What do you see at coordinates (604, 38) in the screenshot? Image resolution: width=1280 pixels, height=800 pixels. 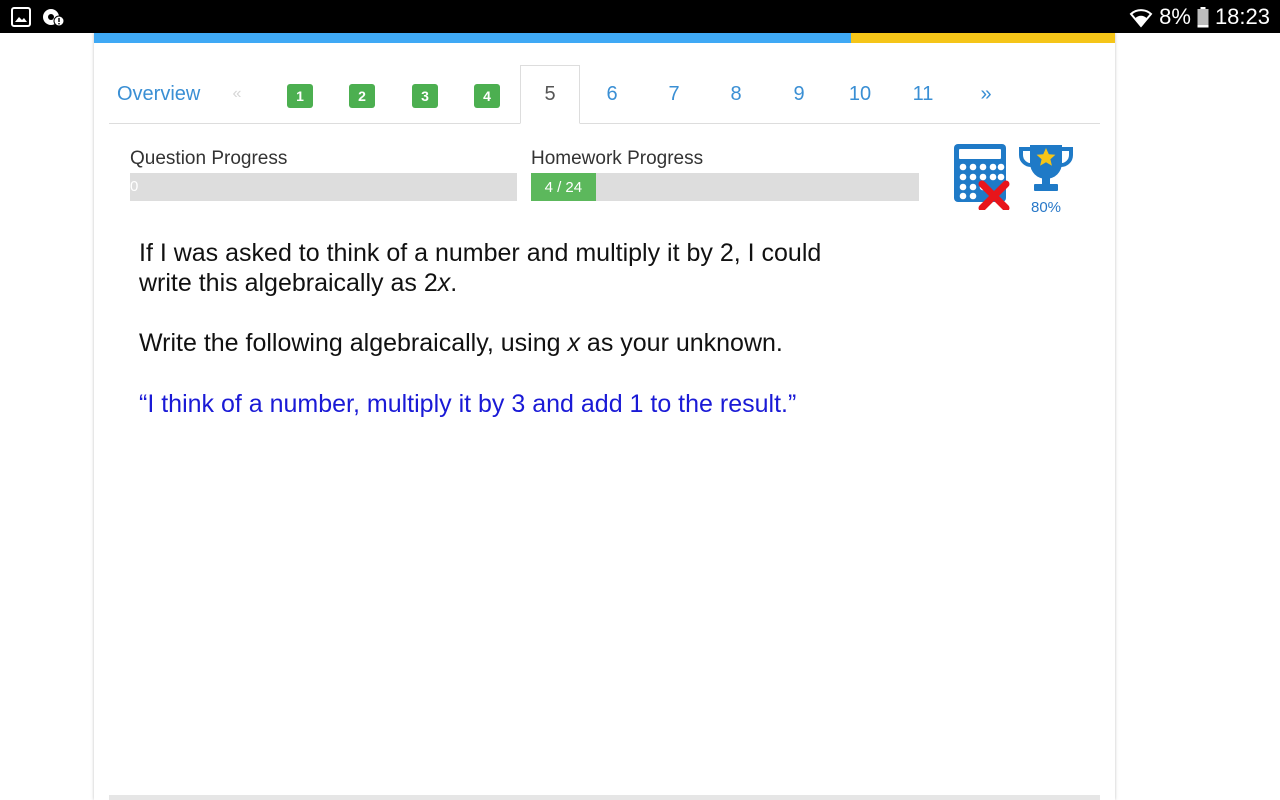 I see `top-color-strip` at bounding box center [604, 38].